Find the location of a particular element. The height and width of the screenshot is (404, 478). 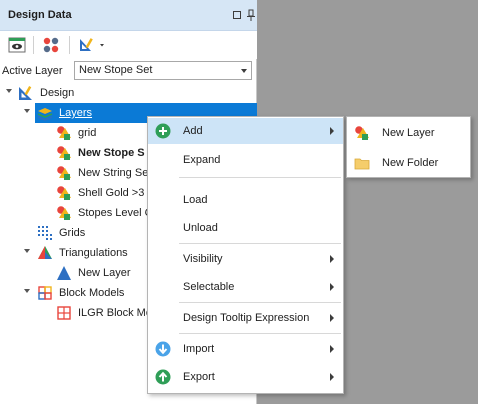

submenu-item-new-folder: New Folder is located at coordinates (408, 163).